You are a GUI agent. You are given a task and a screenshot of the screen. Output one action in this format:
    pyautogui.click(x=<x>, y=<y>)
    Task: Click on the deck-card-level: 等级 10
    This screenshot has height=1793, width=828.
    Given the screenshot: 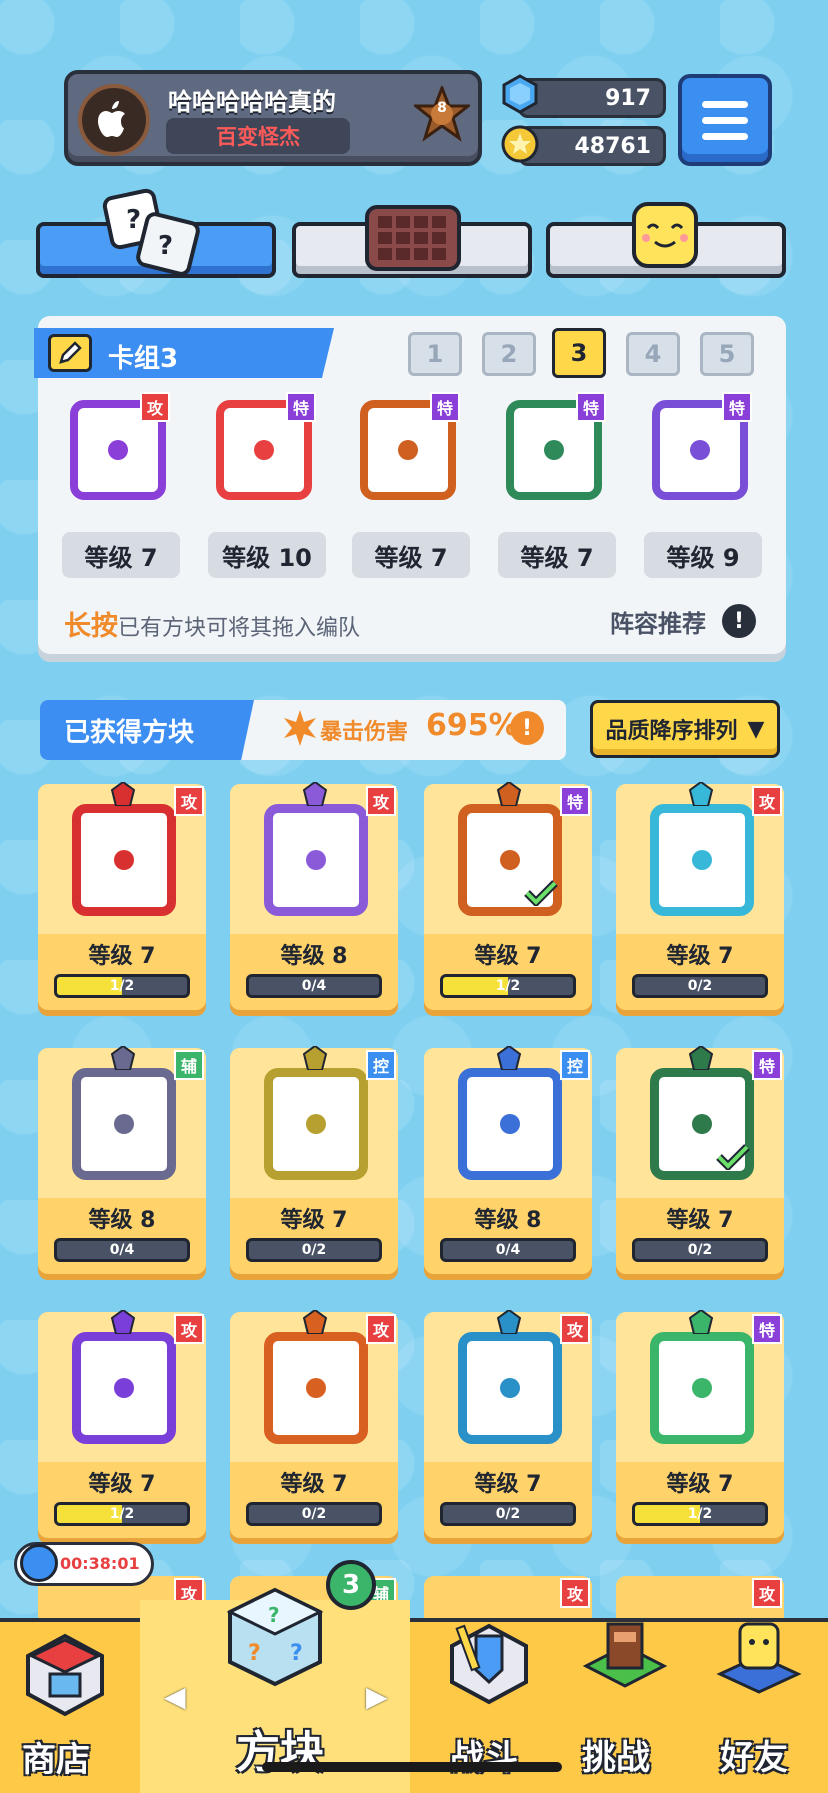 What is the action you would take?
    pyautogui.click(x=267, y=555)
    